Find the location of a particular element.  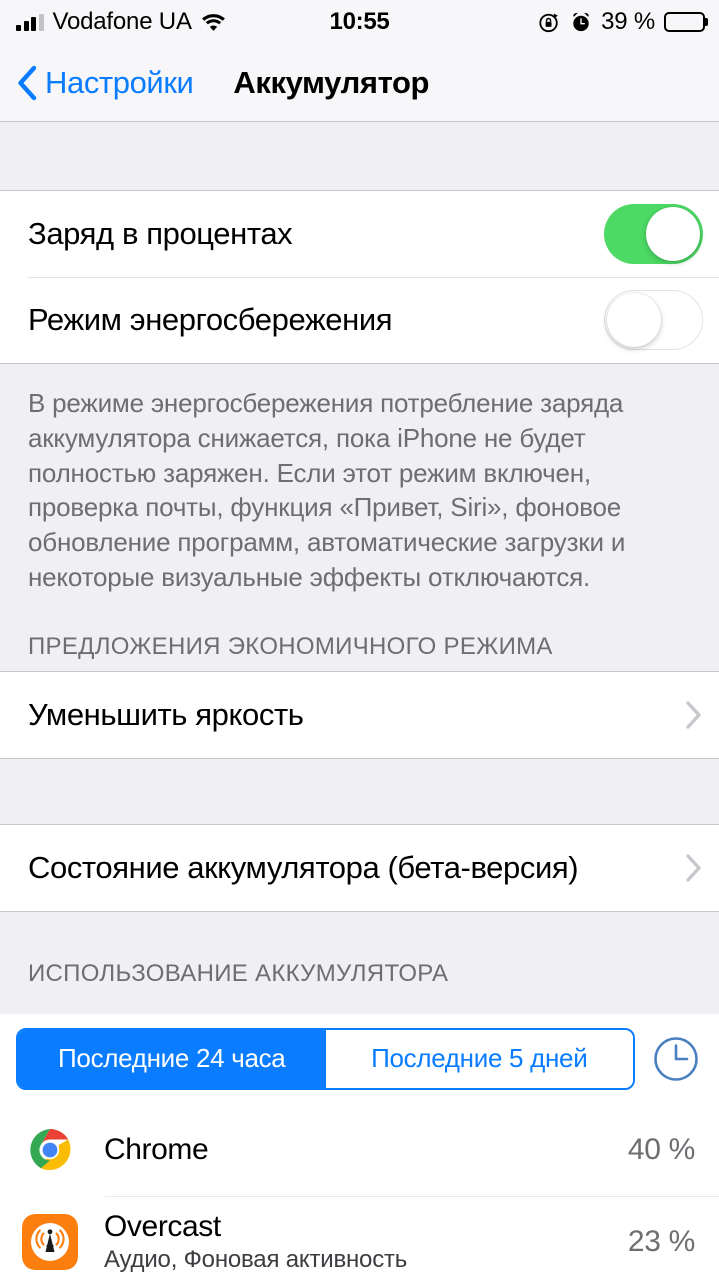

alarm-clock-icon is located at coordinates (581, 22).